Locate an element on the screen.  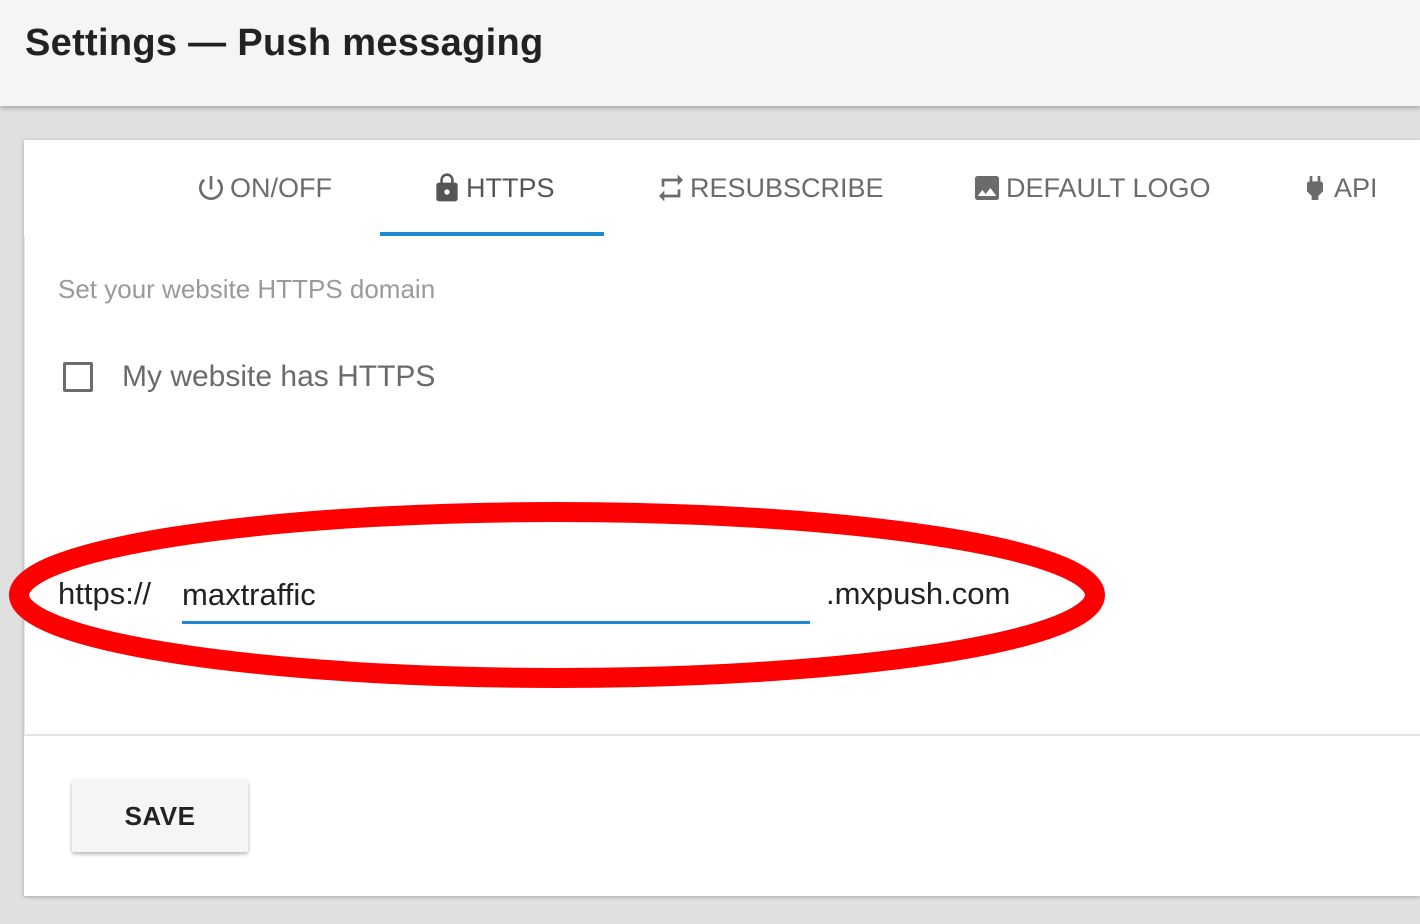
top-bar: Settings — Push messaging is located at coordinates (710, 53).